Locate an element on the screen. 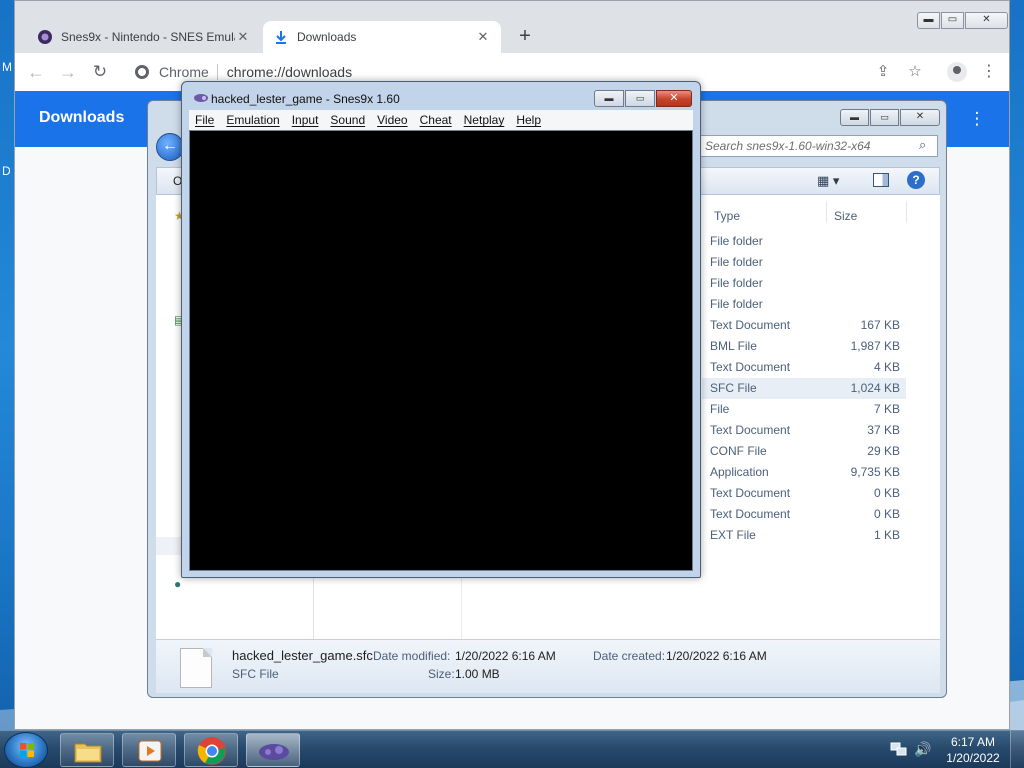  file-row: BML File 1,987 KB is located at coordinates (804, 346).